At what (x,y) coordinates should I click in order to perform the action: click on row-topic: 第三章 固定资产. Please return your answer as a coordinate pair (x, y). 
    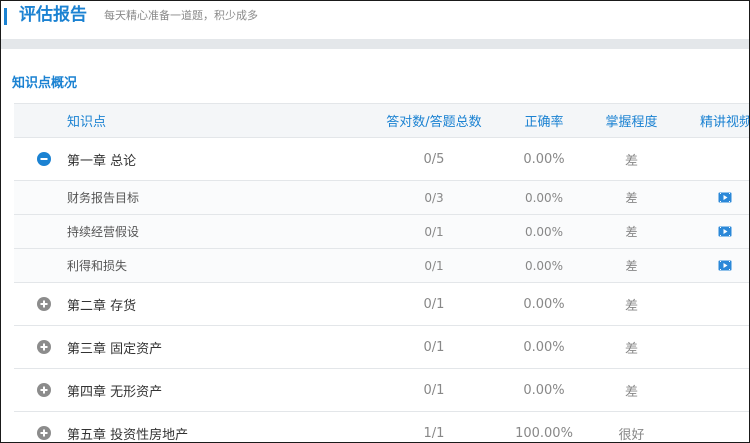
    Looking at the image, I should click on (114, 347).